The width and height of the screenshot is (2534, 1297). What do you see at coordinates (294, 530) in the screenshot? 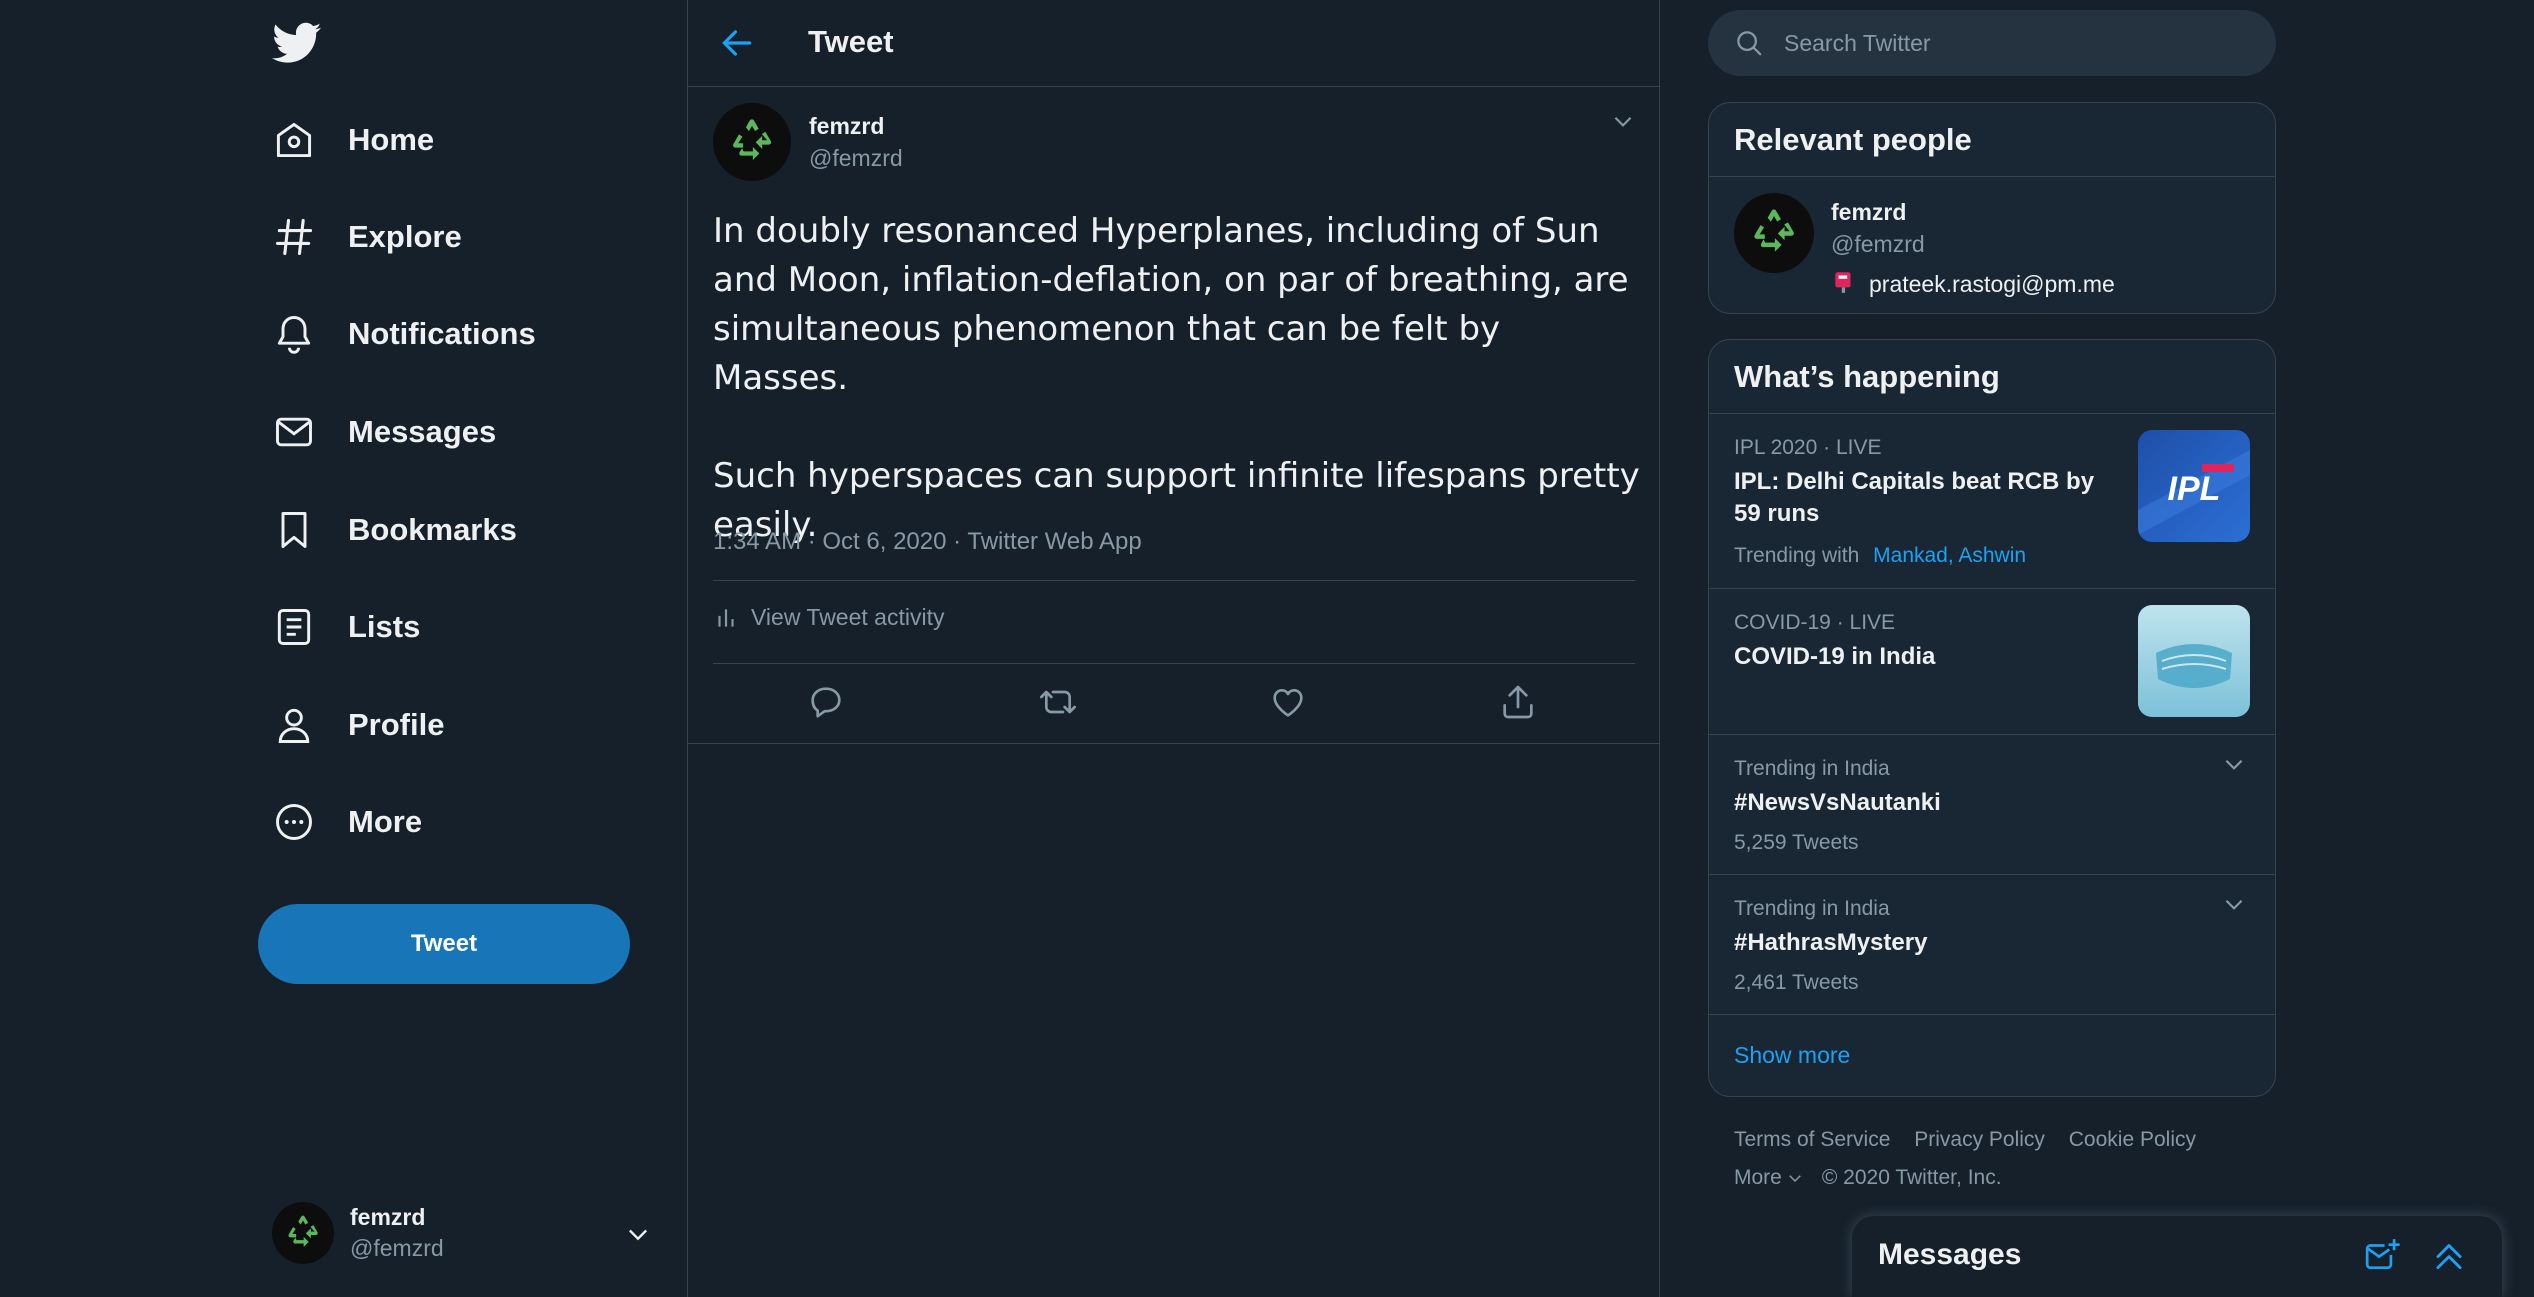
I see `bookmark-icon` at bounding box center [294, 530].